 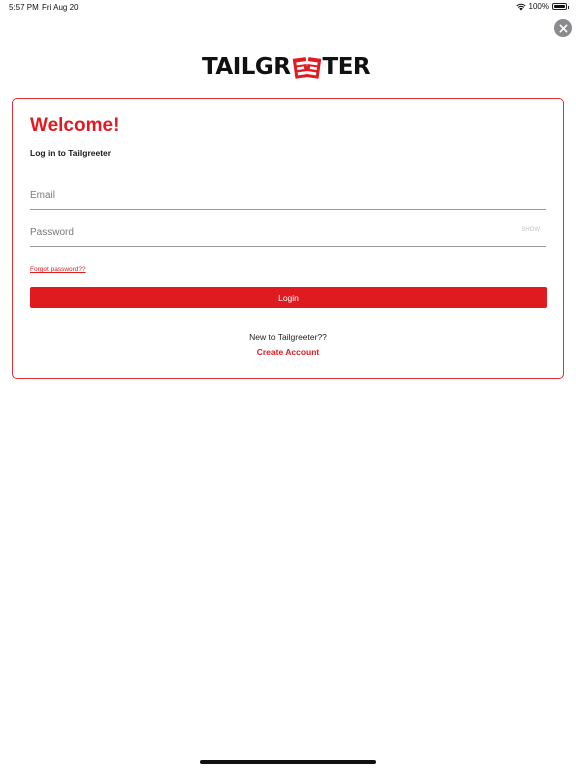 I want to click on email-field, so click(x=288, y=196).